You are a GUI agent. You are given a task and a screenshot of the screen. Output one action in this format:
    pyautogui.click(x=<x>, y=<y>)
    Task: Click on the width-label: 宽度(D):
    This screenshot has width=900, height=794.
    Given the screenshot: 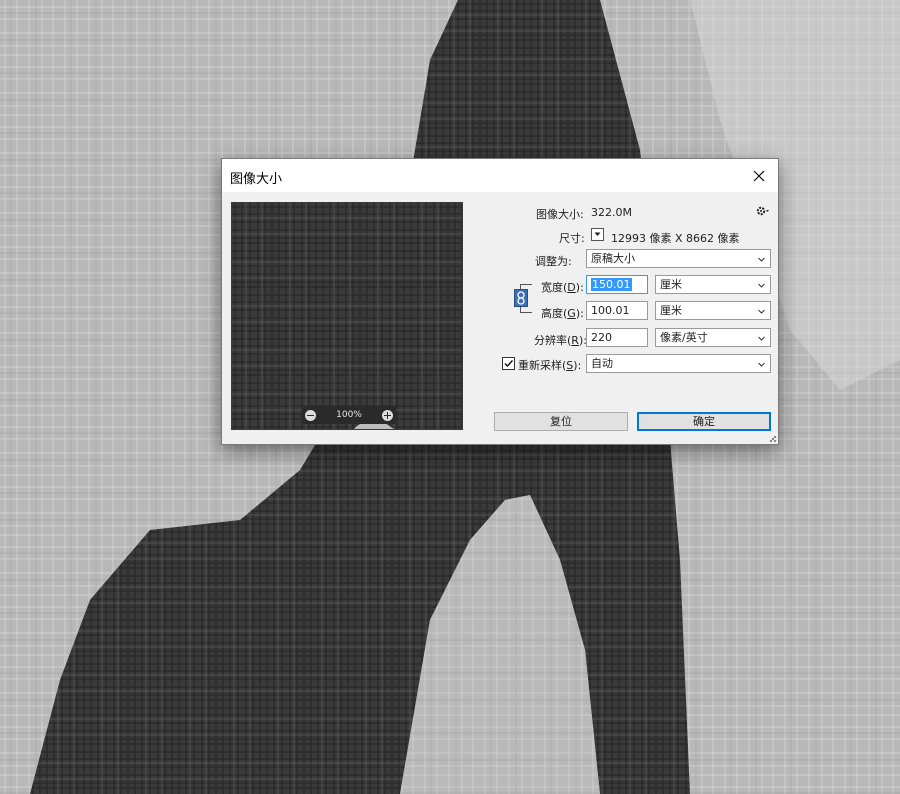 What is the action you would take?
    pyautogui.click(x=562, y=287)
    